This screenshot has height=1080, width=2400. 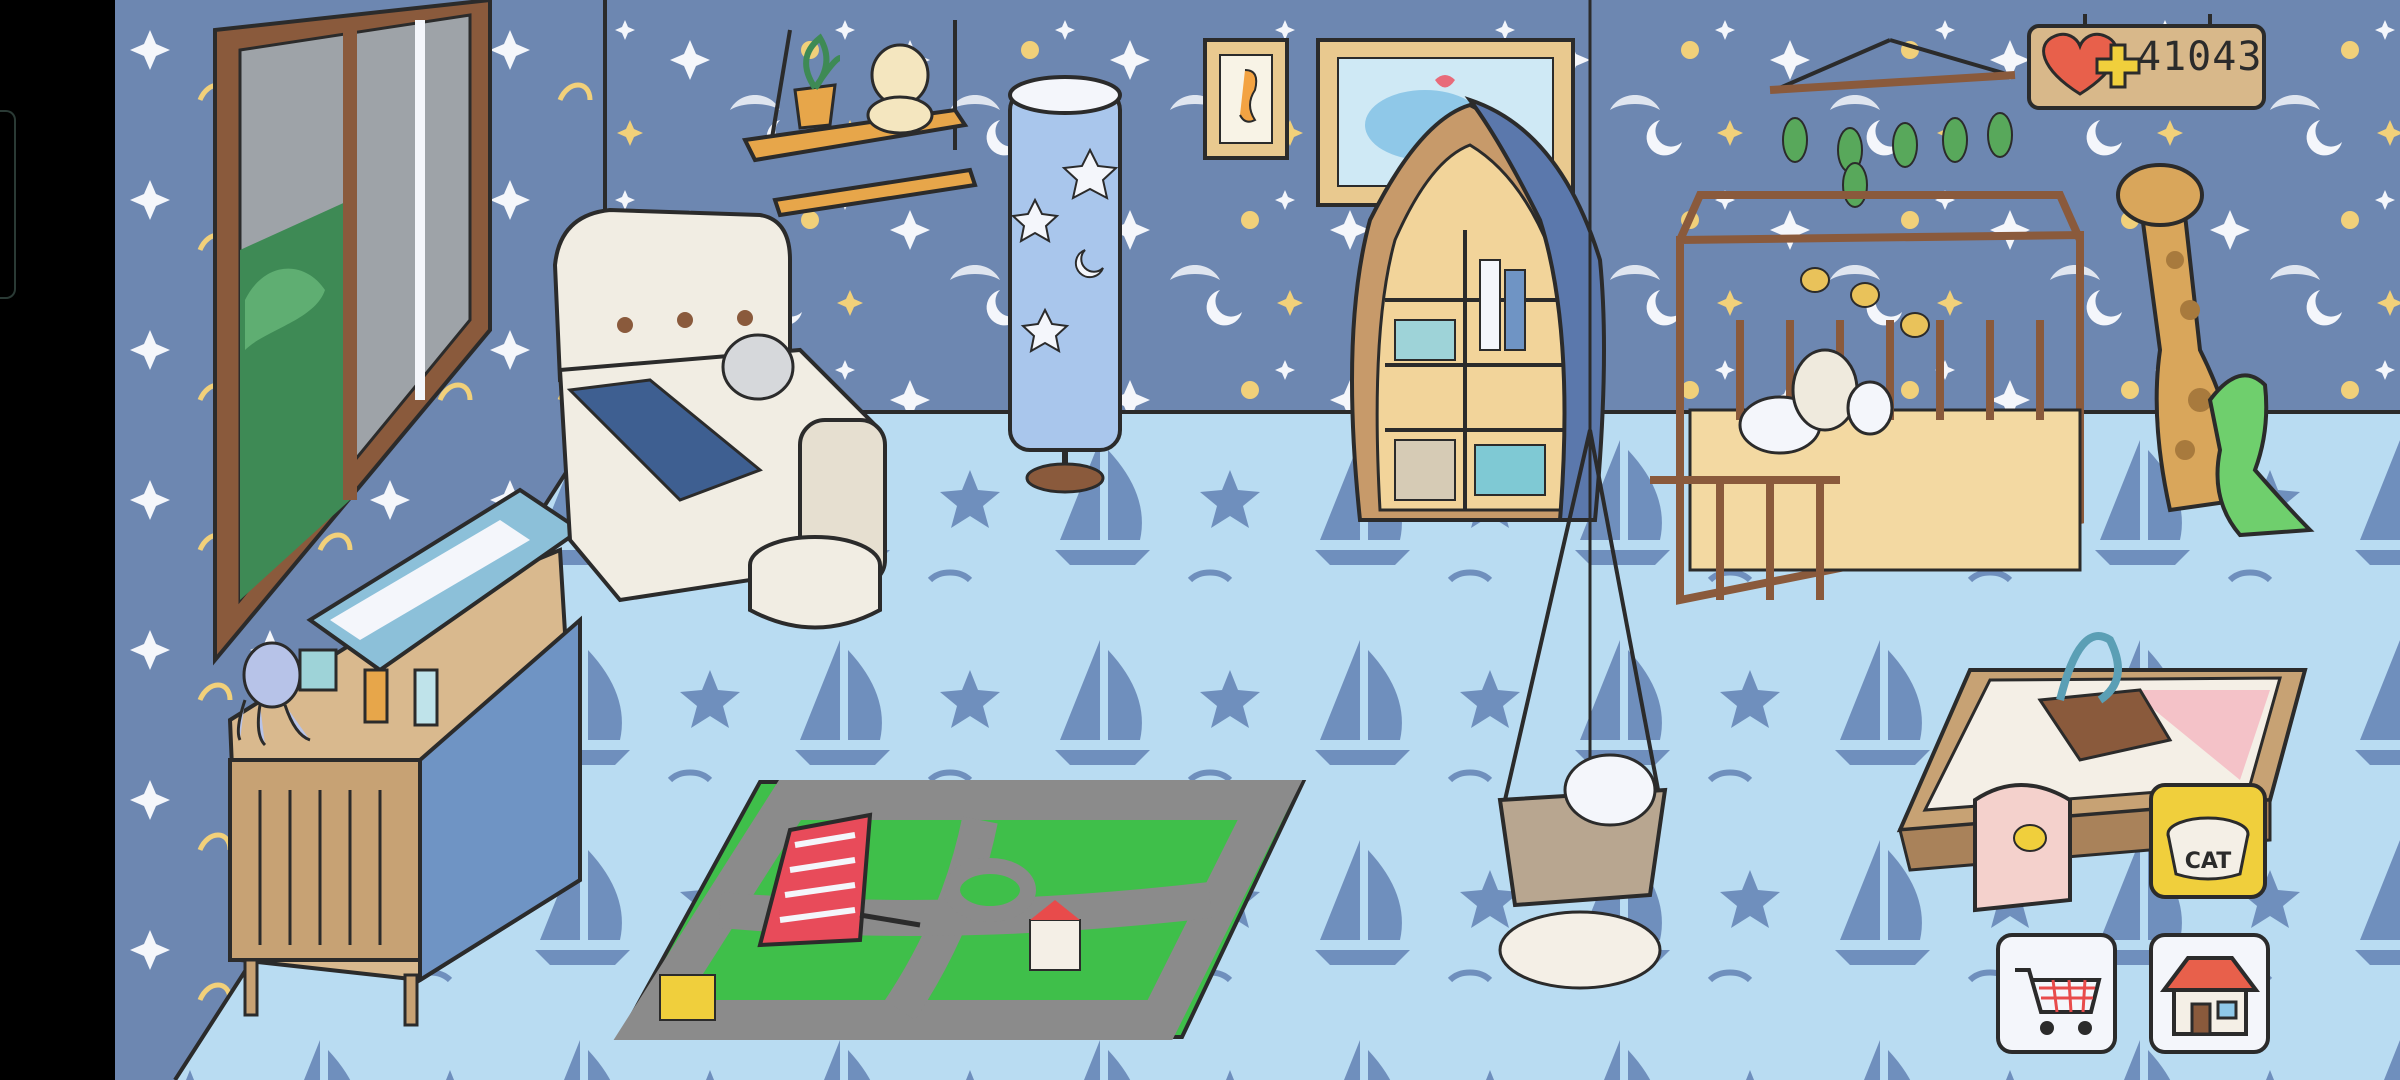 What do you see at coordinates (2200, 57) in the screenshot?
I see `hearts-value: 41043` at bounding box center [2200, 57].